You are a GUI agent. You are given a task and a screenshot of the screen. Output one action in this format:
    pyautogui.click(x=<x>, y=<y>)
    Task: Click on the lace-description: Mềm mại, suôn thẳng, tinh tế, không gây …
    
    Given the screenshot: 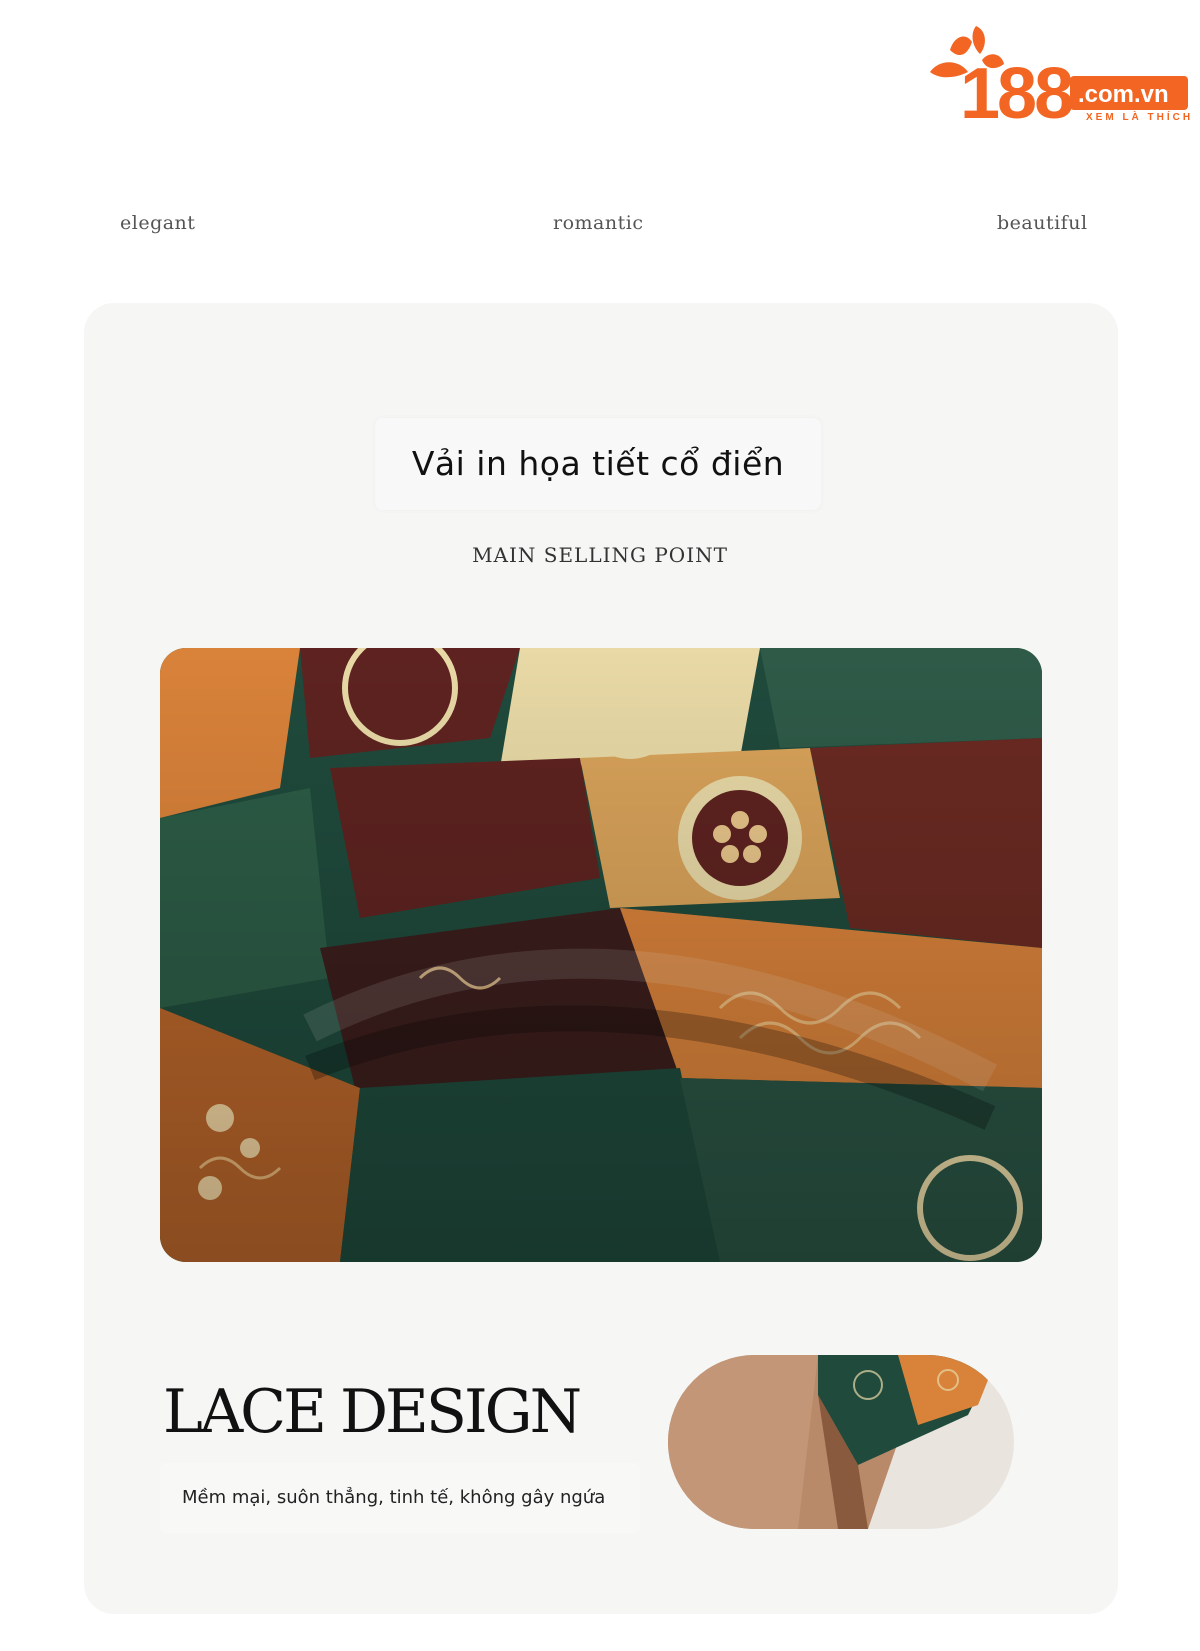 What is the action you would take?
    pyautogui.click(x=394, y=1497)
    